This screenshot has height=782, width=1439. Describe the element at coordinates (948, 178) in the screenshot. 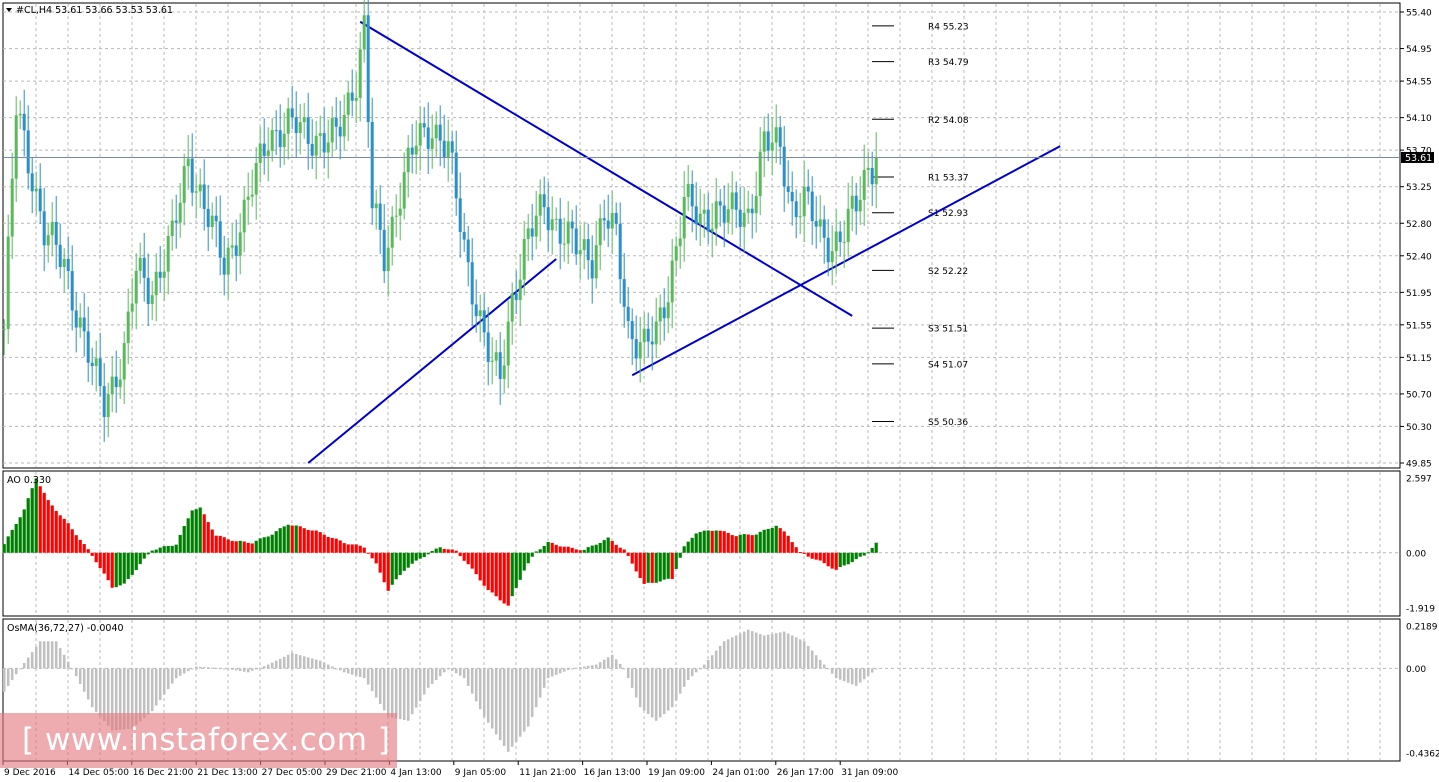

I see `pivot-label: R1 53.37` at that location.